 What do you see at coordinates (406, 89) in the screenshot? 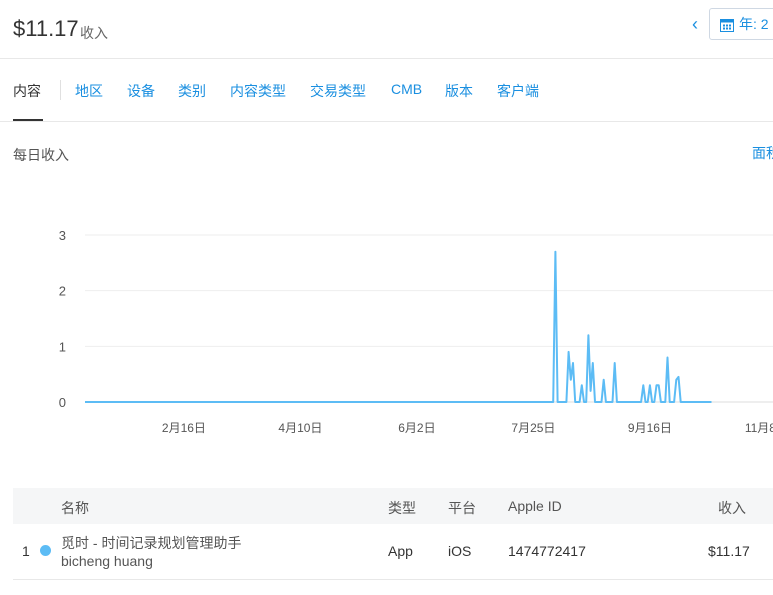
I see `tab-cmb: CMB` at bounding box center [406, 89].